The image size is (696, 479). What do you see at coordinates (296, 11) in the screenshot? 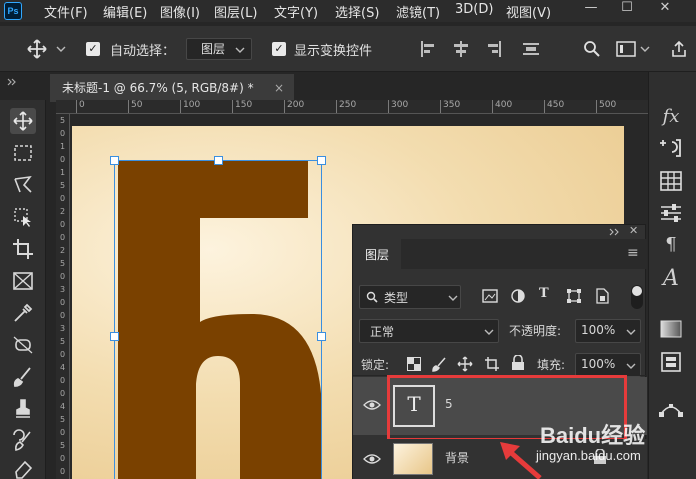
I see `menu-type: 文字(Y)` at bounding box center [296, 11].